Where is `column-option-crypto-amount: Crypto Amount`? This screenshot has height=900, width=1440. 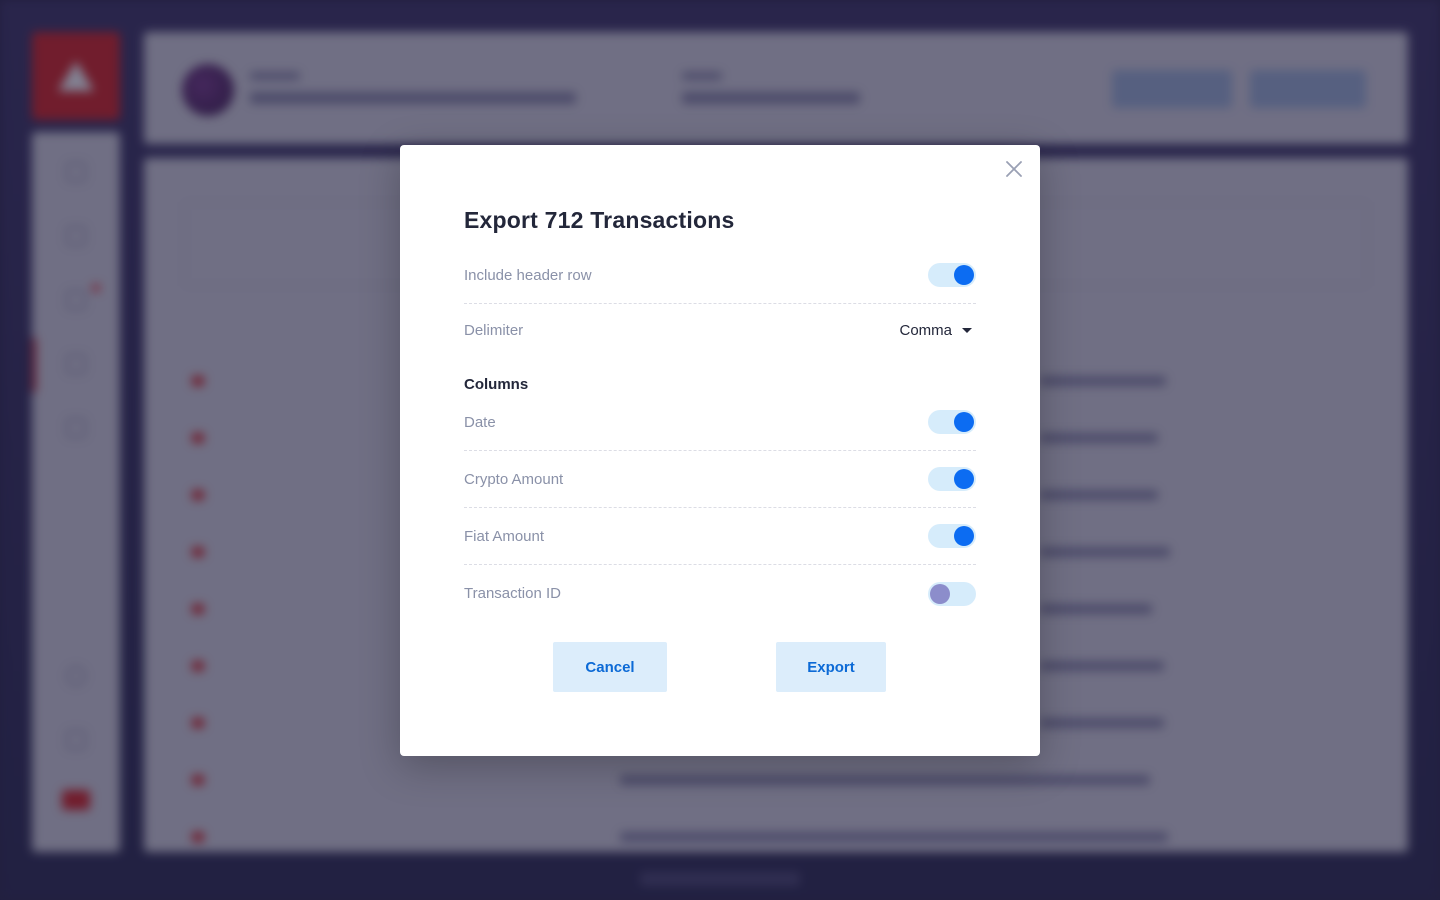 column-option-crypto-amount: Crypto Amount is located at coordinates (720, 479).